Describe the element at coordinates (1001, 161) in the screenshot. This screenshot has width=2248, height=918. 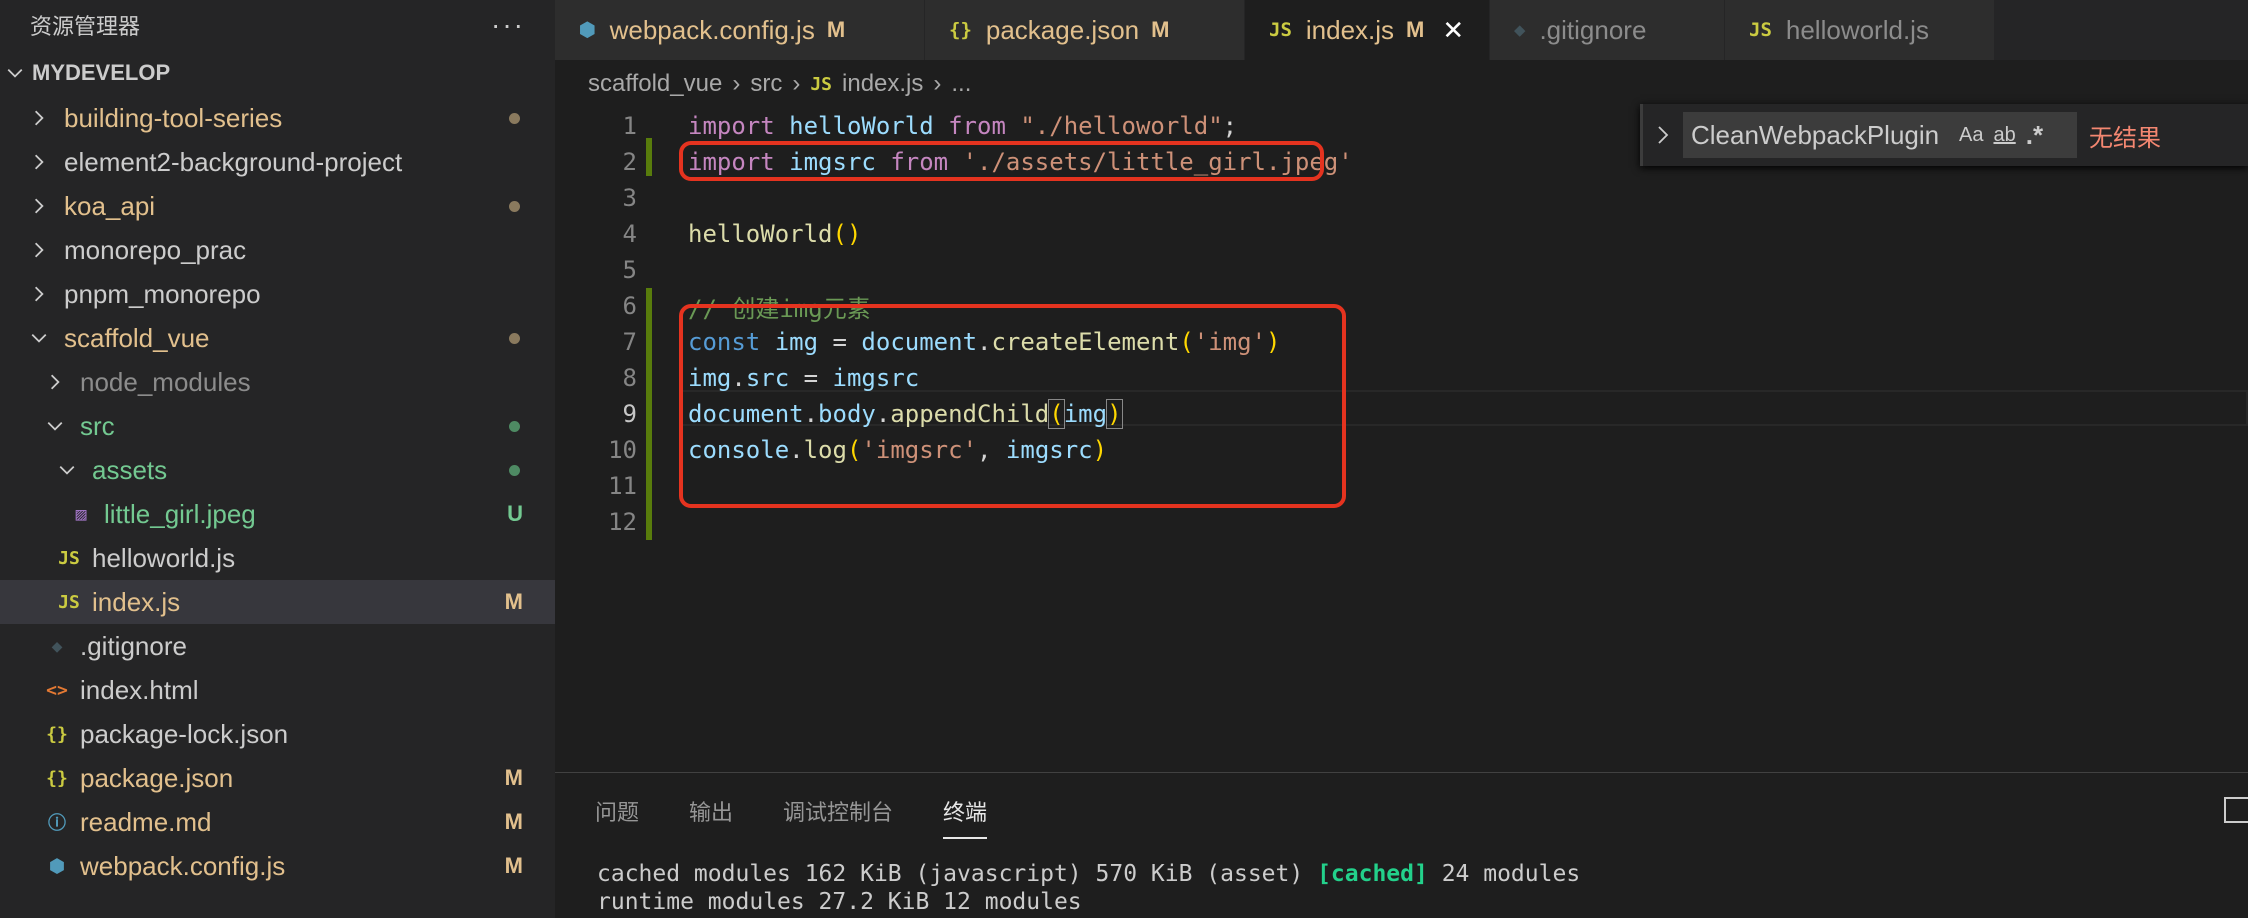
I see `annotation-box-import` at that location.